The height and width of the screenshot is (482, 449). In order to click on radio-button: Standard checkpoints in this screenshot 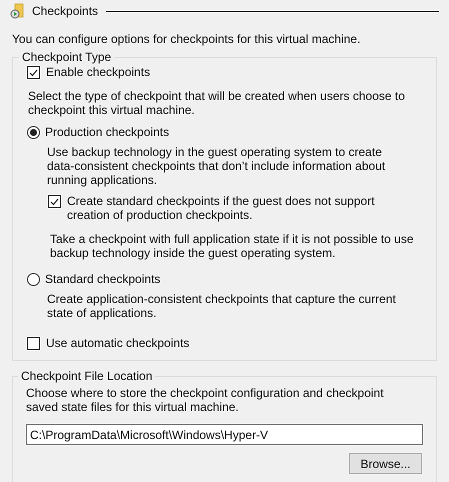, I will do `click(224, 279)`.